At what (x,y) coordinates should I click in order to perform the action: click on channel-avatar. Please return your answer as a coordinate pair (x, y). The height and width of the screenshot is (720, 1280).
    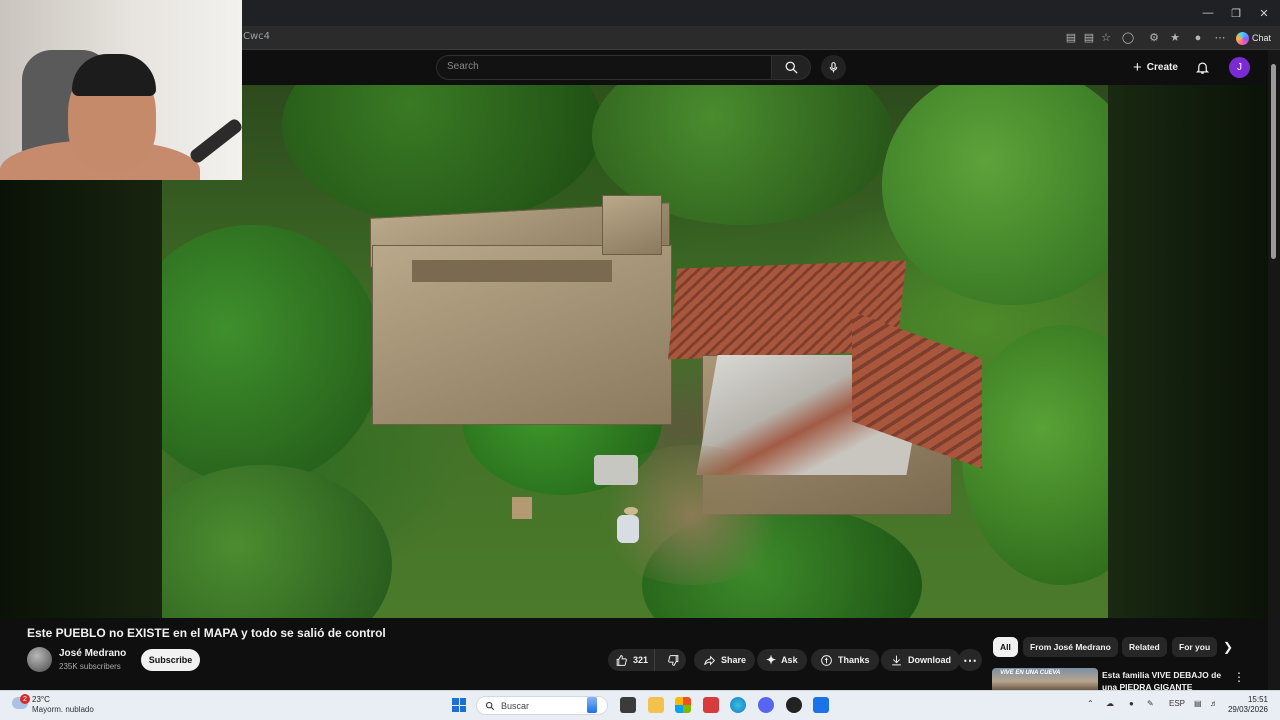
    Looking at the image, I should click on (39, 659).